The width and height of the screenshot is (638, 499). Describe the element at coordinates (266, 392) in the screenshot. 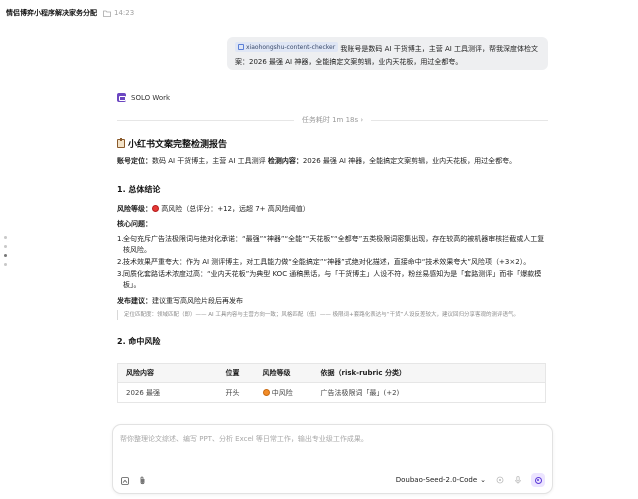

I see `mid-risk-dot-icon` at that location.